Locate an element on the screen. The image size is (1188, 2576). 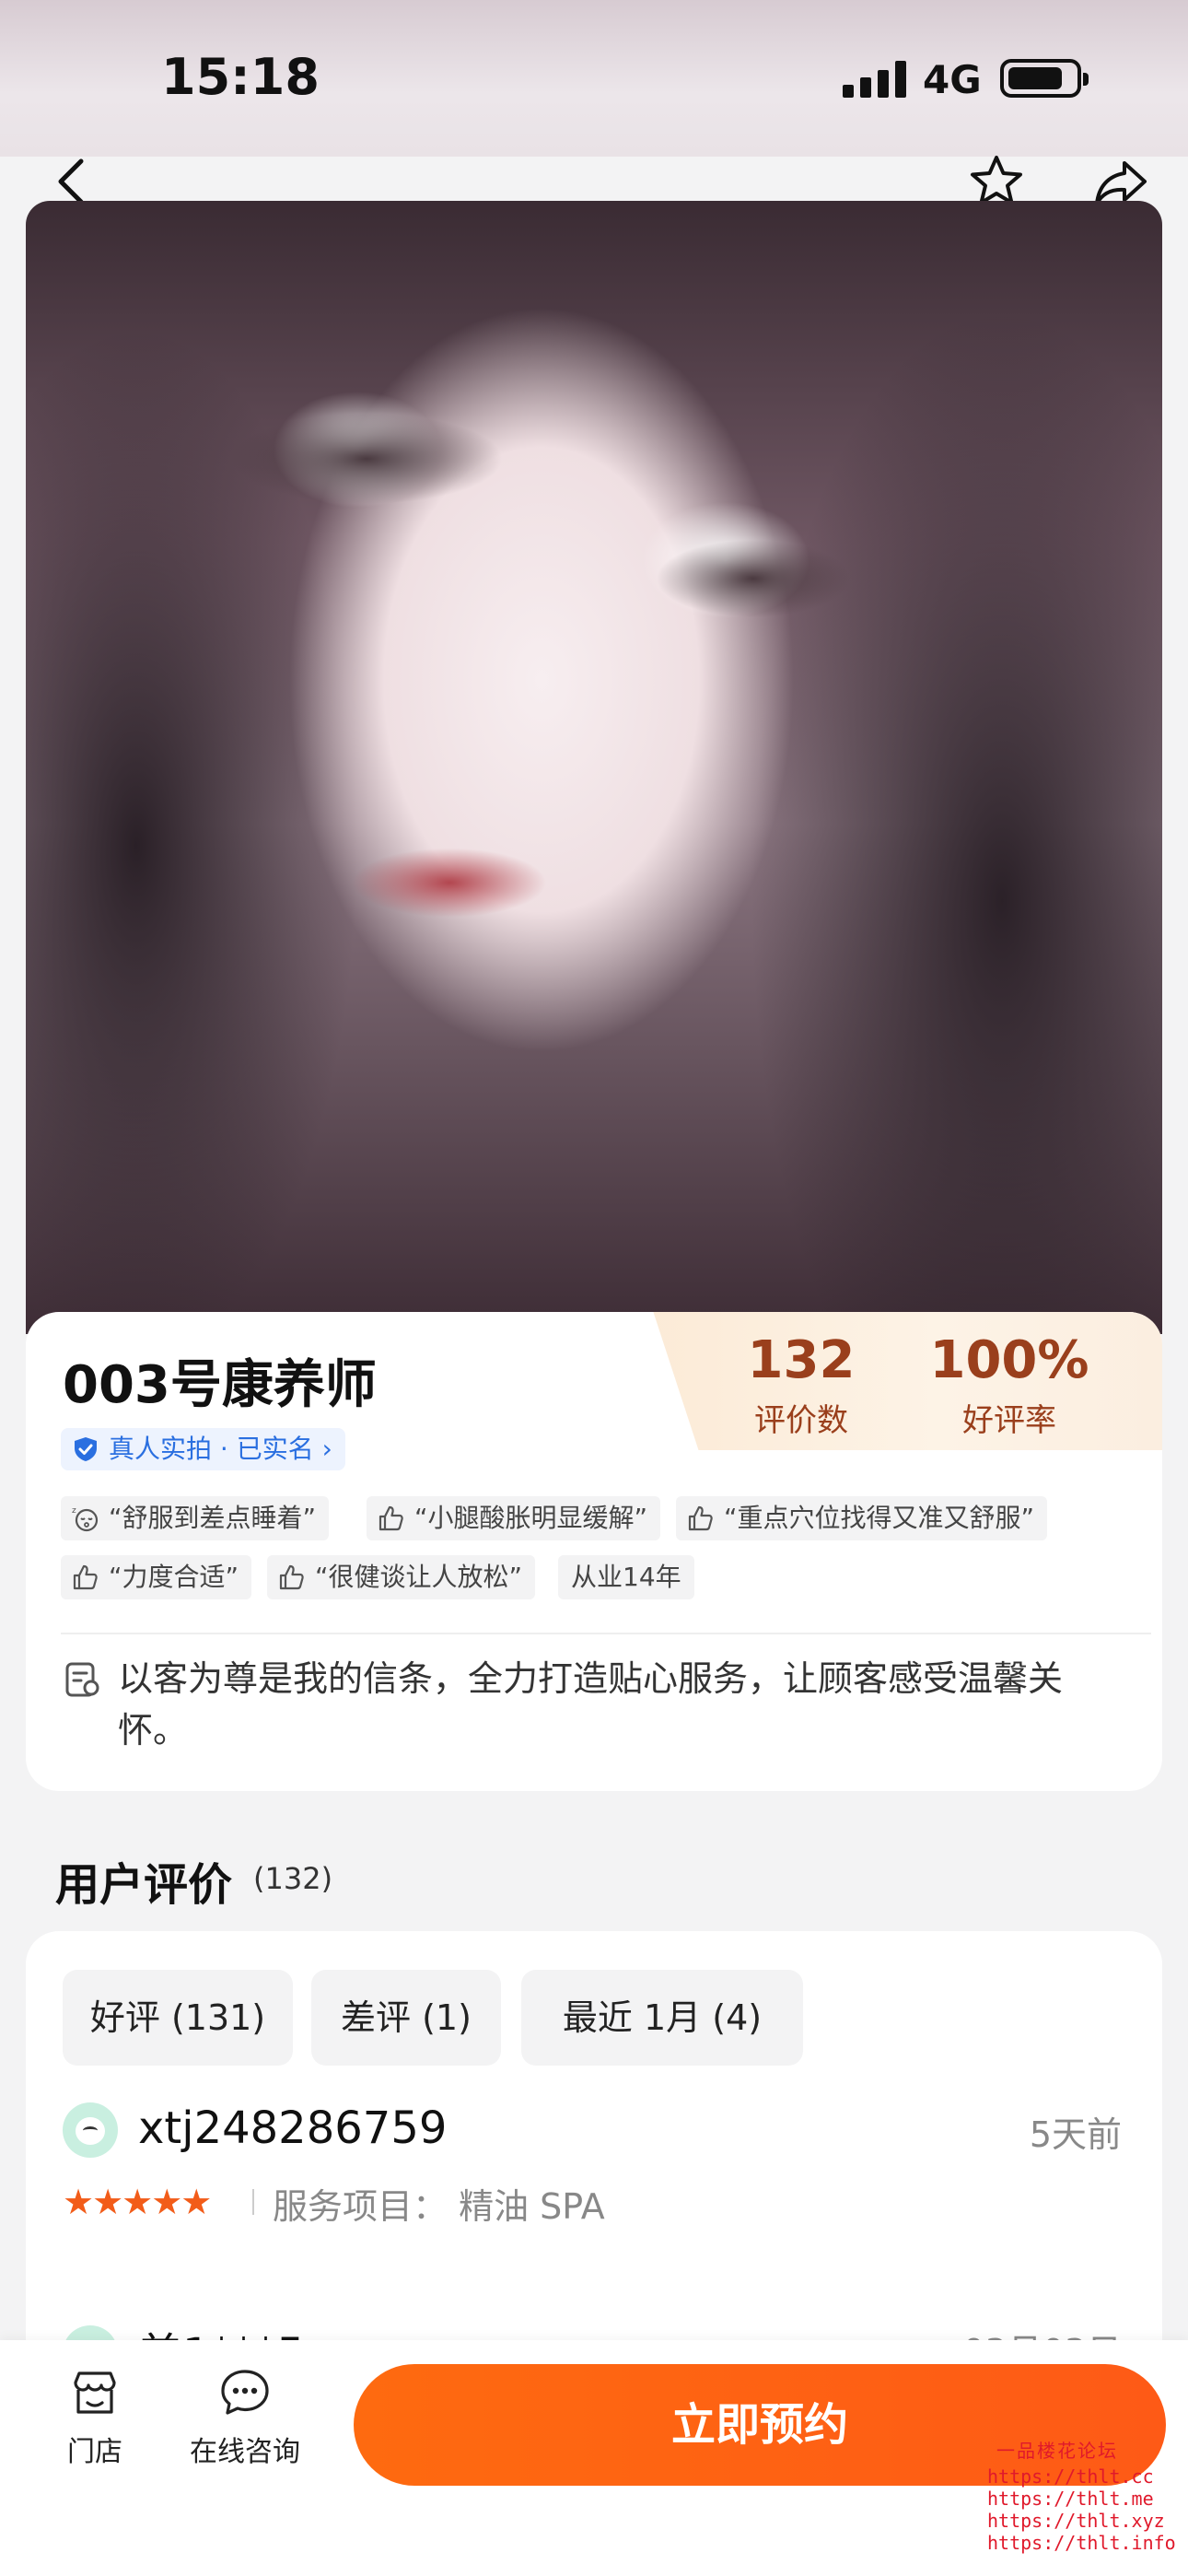
rating-value: 100% is located at coordinates (1009, 1360).